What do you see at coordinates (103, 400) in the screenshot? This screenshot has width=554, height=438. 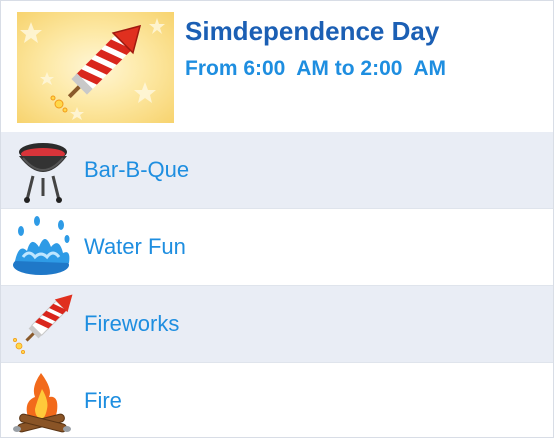 I see `activity-label: Fire` at bounding box center [103, 400].